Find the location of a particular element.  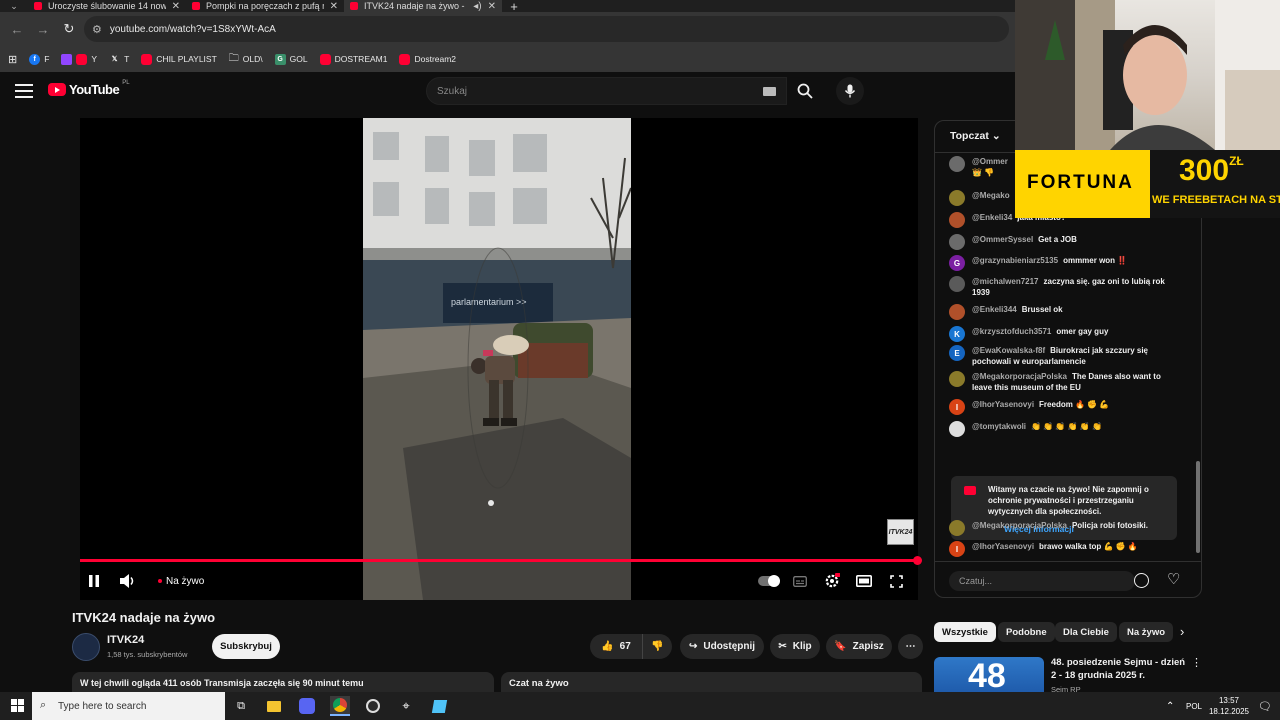

apps-grid-icon: ⊞ is located at coordinates (12, 59).